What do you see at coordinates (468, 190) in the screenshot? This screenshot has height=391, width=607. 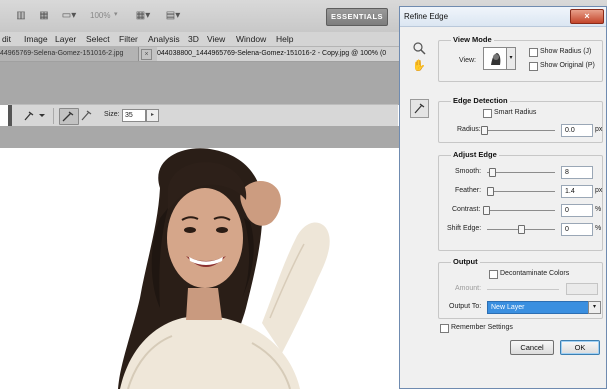 I see `feather-label: Feather:` at bounding box center [468, 190].